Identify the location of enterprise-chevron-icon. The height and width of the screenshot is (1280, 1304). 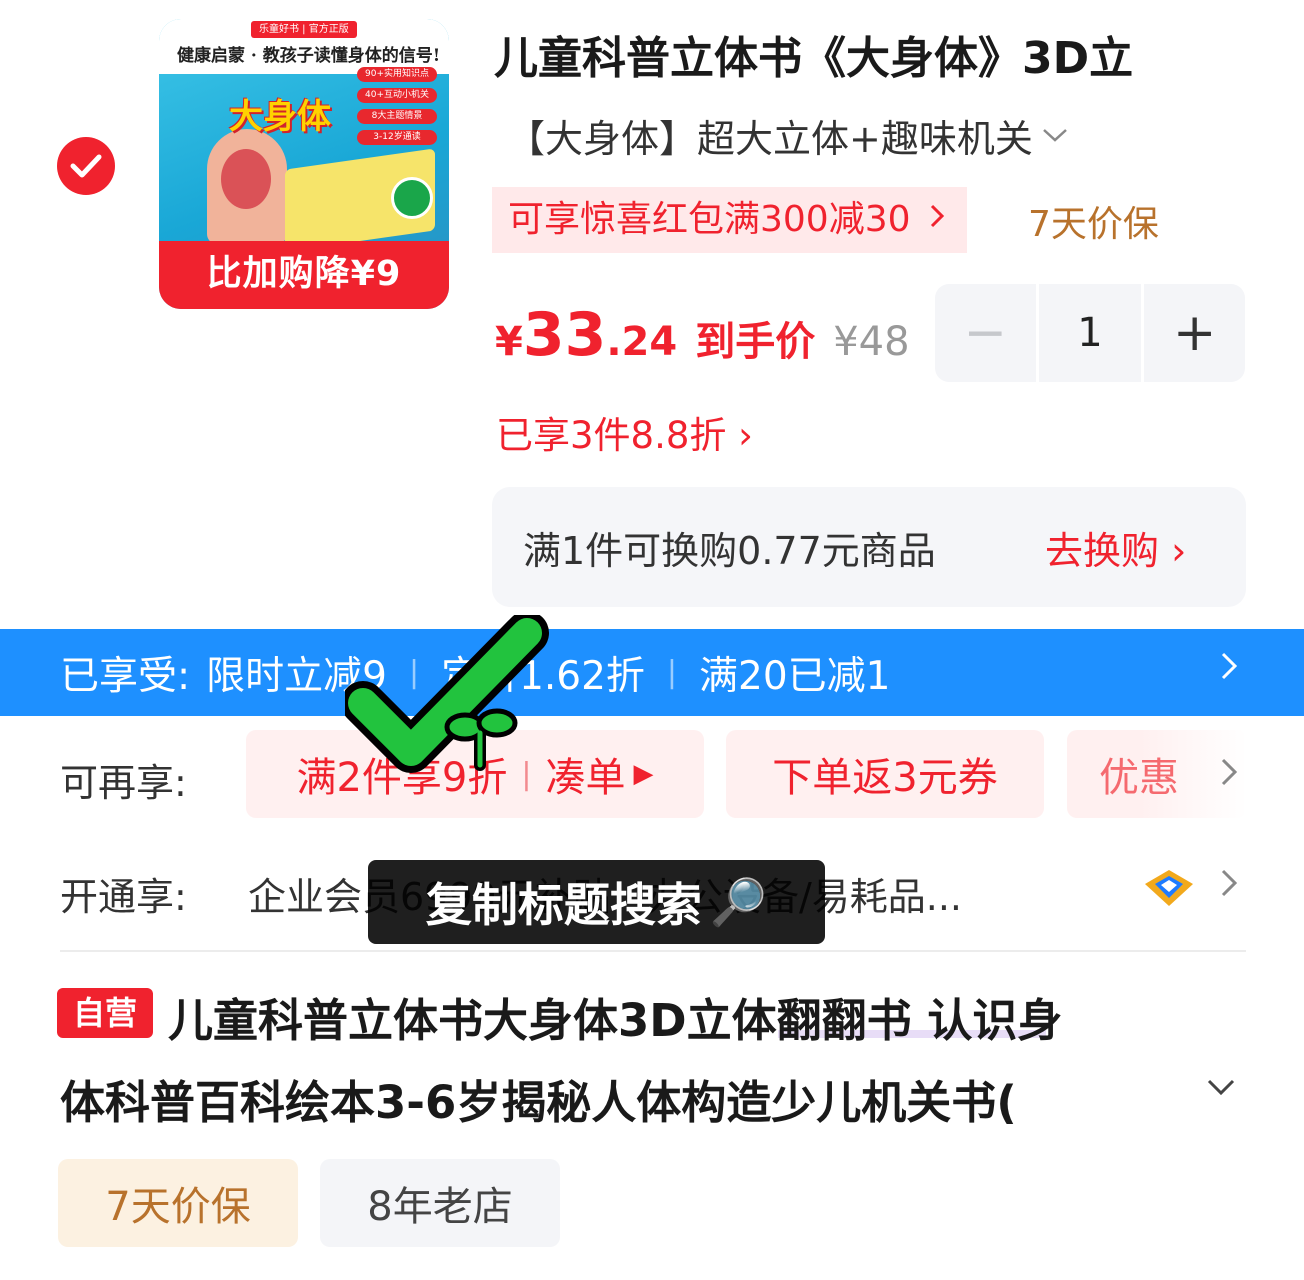
(1229, 886).